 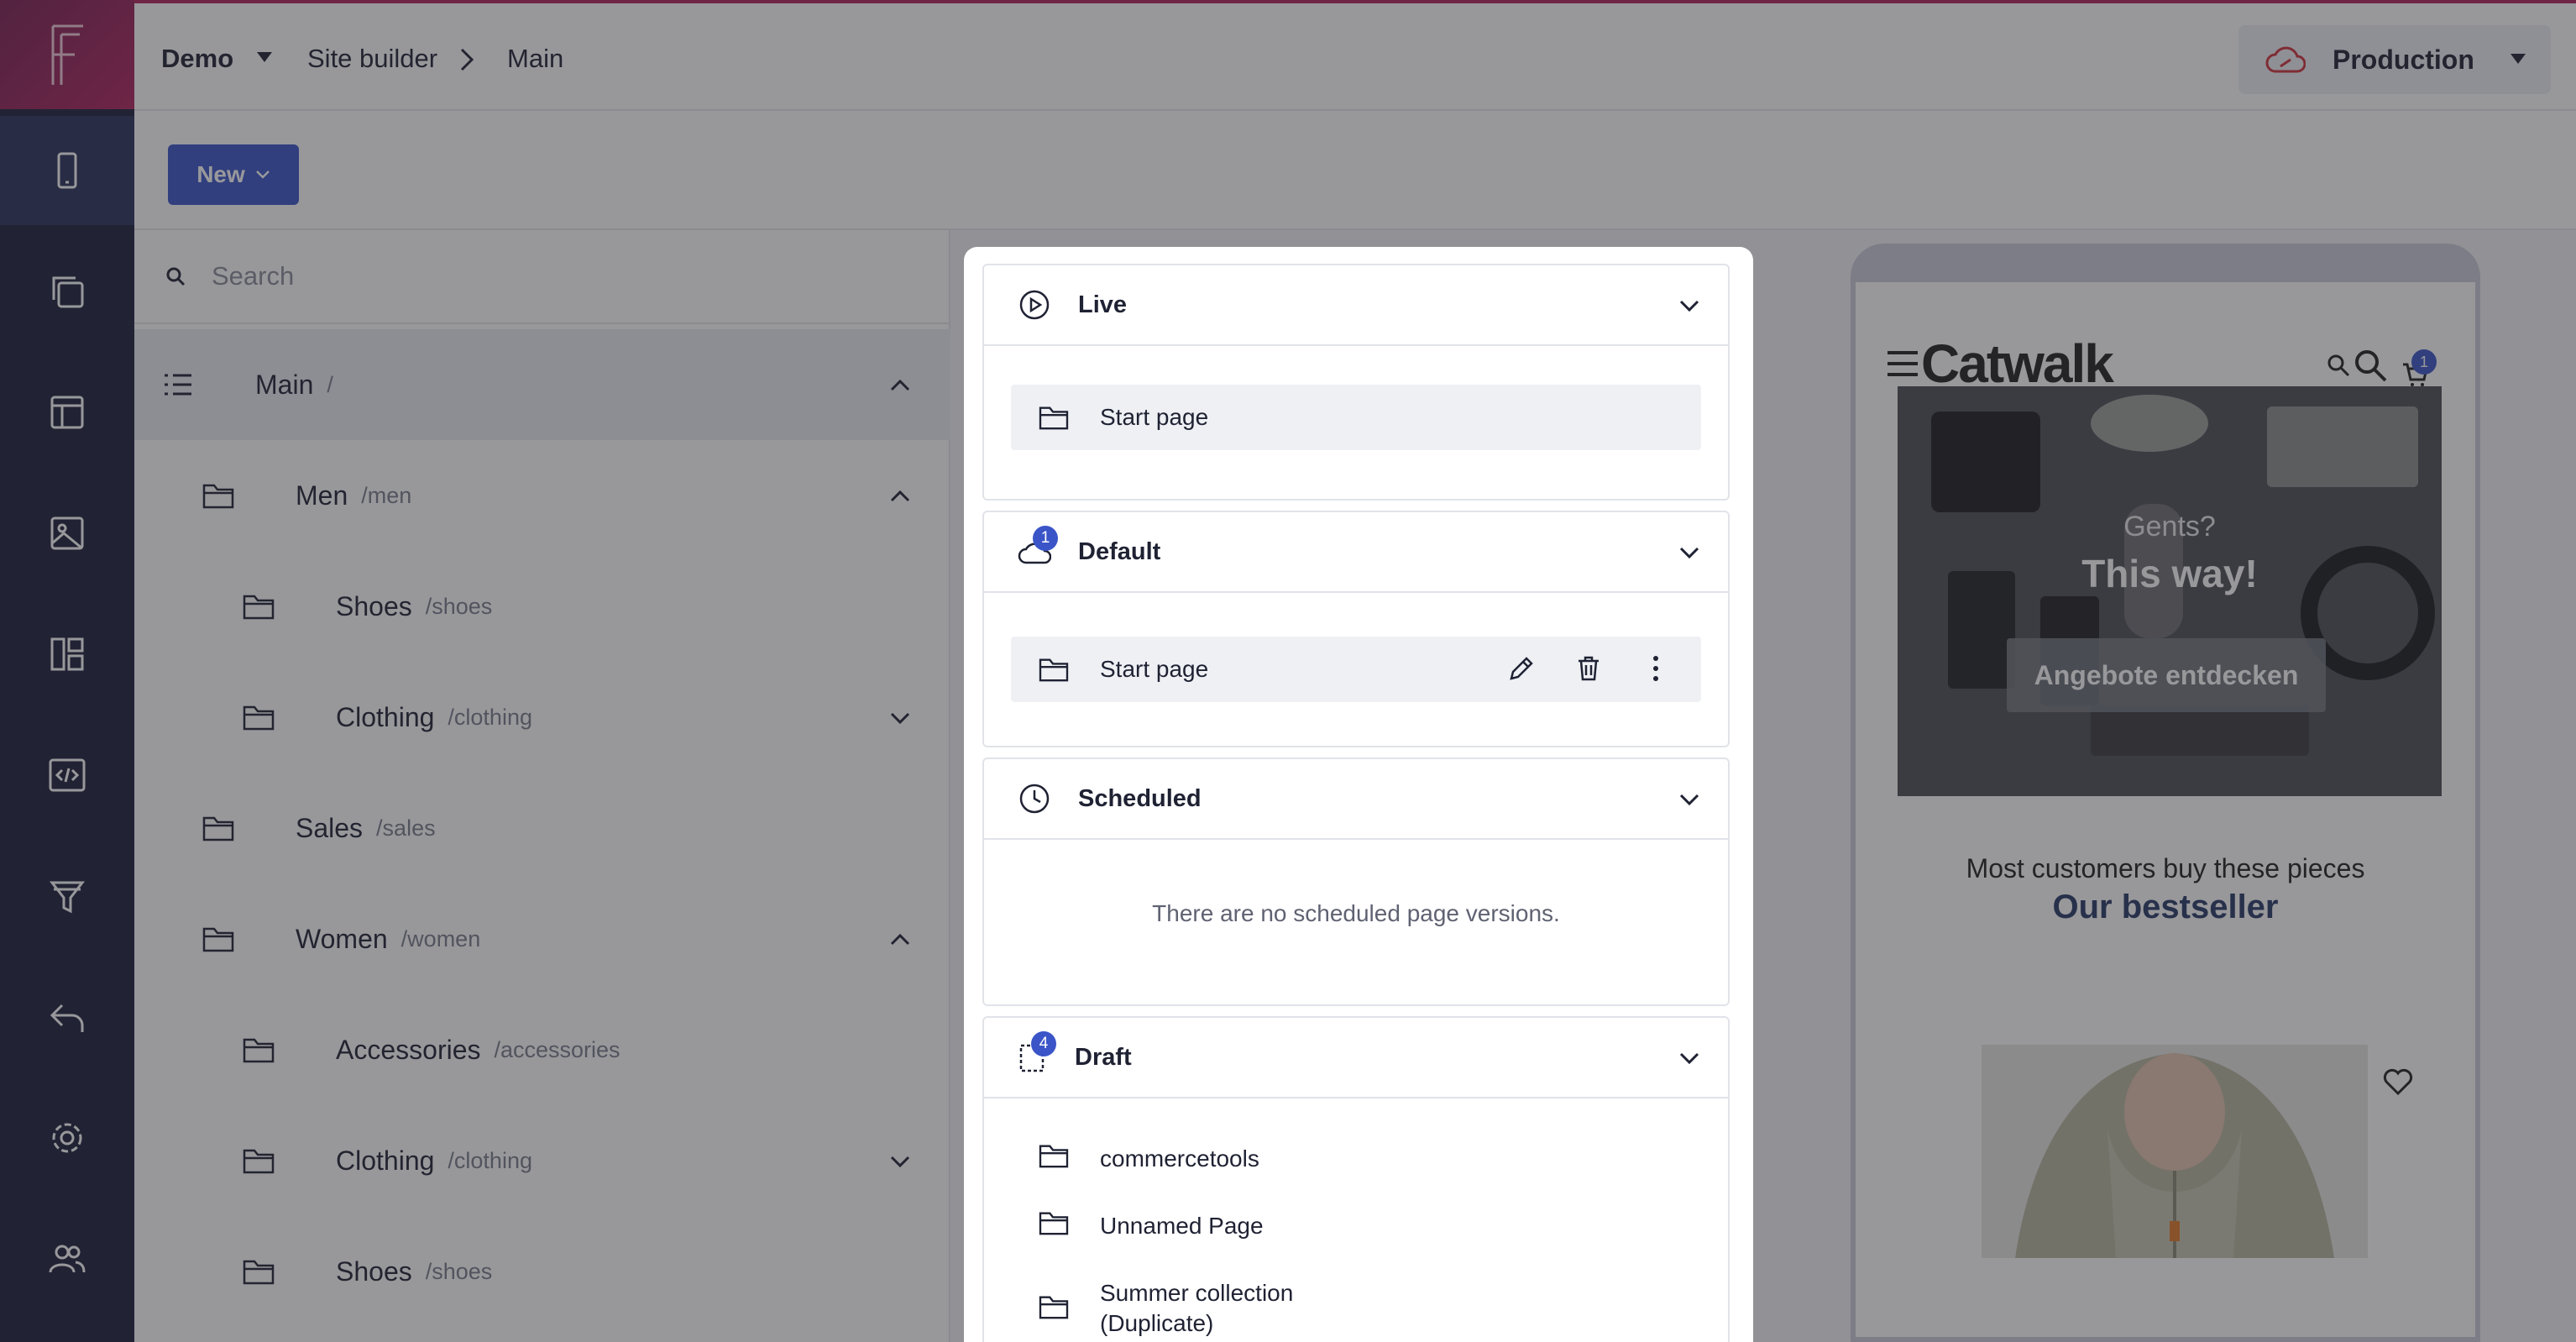 I want to click on default-section: 1 Default Start page, so click(x=1356, y=629).